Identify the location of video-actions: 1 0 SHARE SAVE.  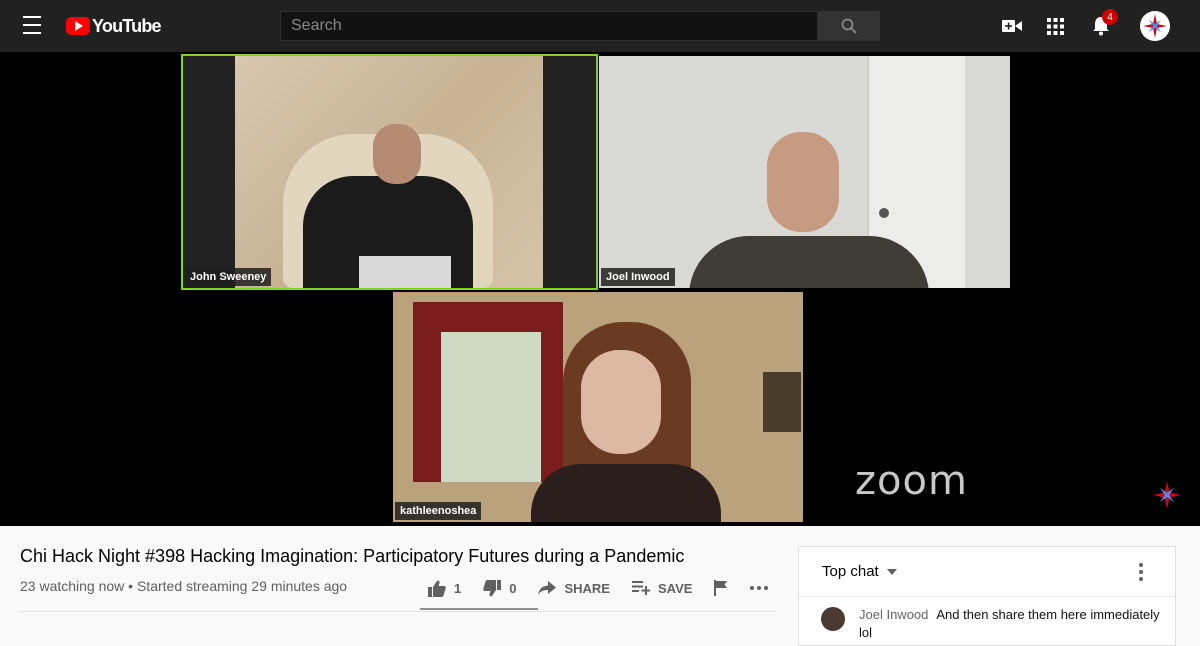
(609, 588).